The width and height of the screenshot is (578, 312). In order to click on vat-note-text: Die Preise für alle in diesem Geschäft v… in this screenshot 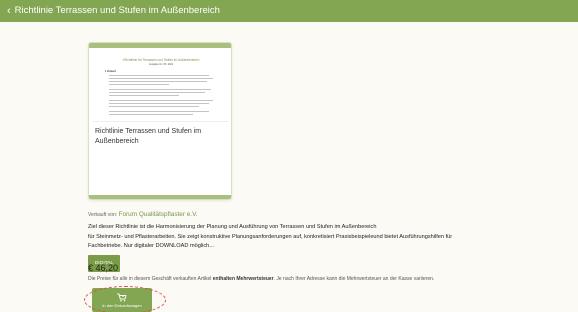, I will do `click(150, 279)`.